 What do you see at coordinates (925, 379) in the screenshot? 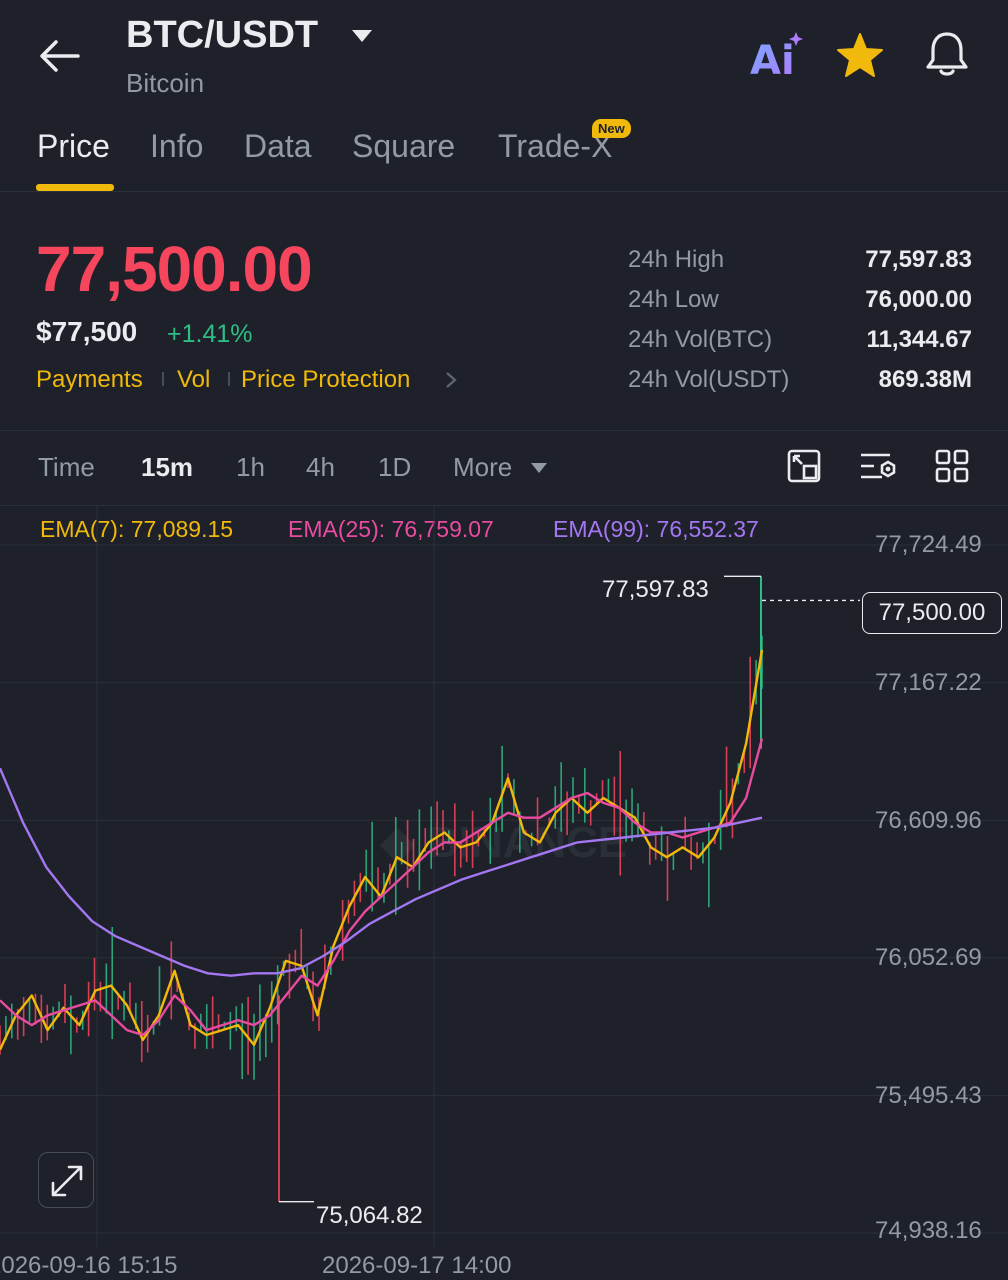
I see `stat-value: 869.38M` at bounding box center [925, 379].